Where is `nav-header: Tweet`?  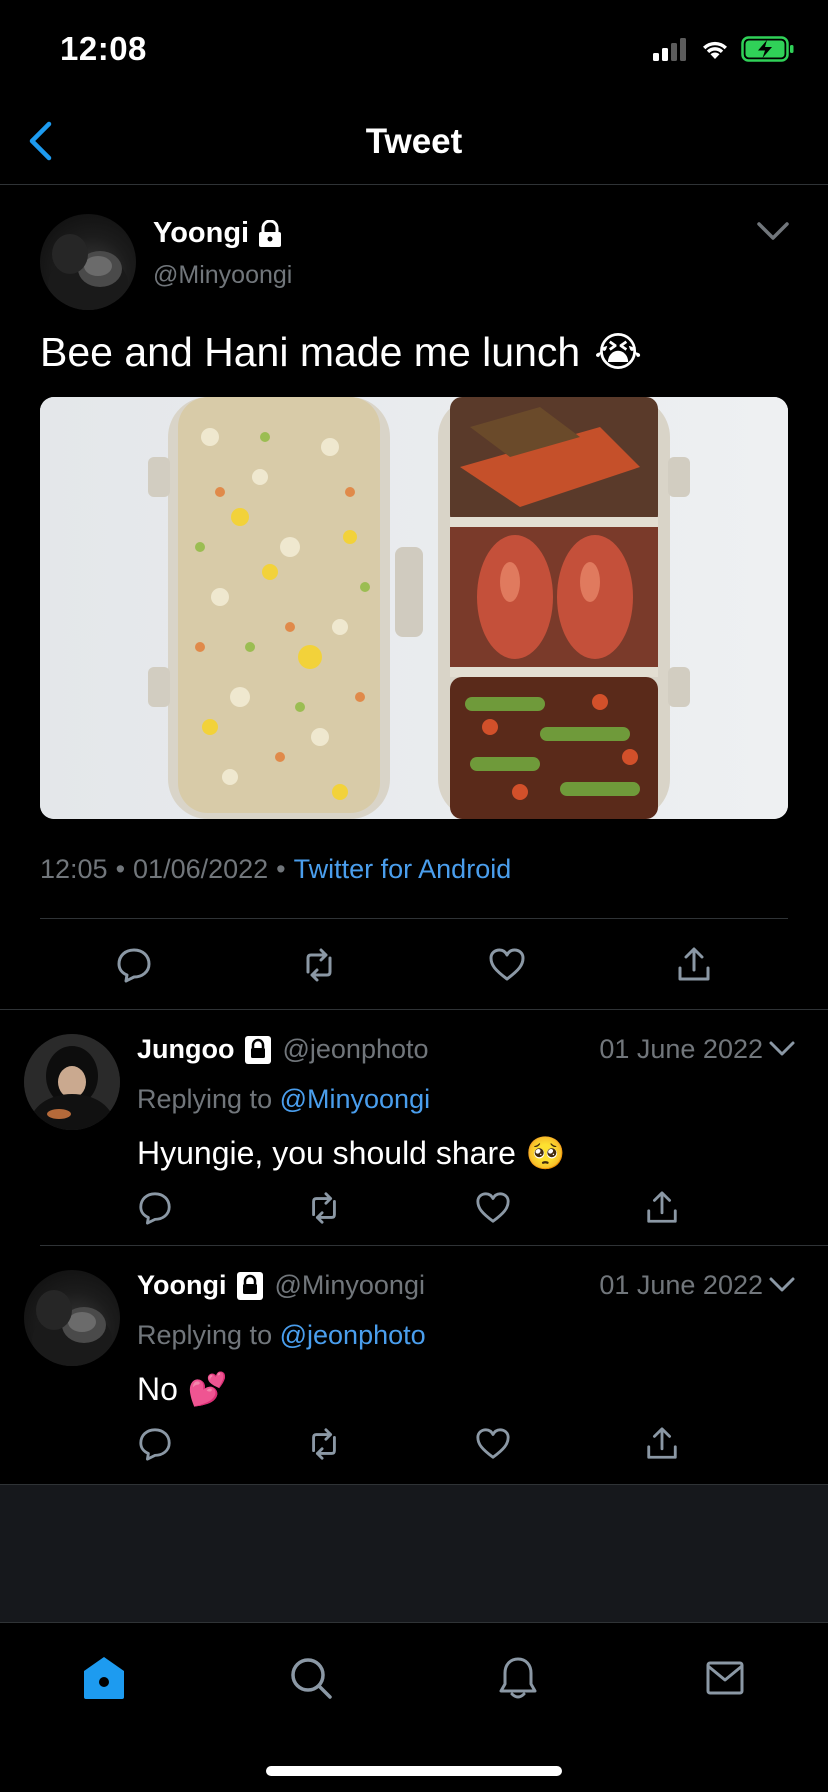
nav-header: Tweet is located at coordinates (414, 142).